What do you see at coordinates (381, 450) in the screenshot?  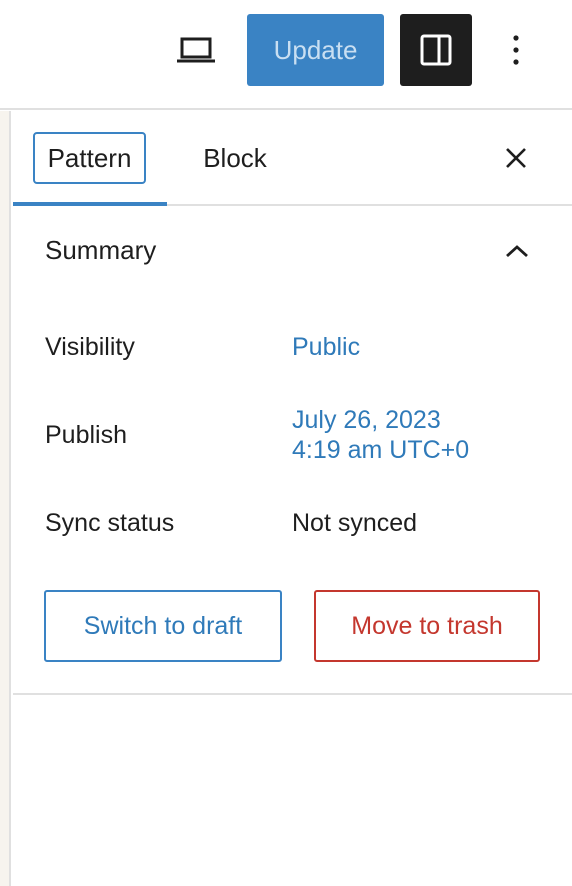 I see `publish-time: 4:19 am UTC+0` at bounding box center [381, 450].